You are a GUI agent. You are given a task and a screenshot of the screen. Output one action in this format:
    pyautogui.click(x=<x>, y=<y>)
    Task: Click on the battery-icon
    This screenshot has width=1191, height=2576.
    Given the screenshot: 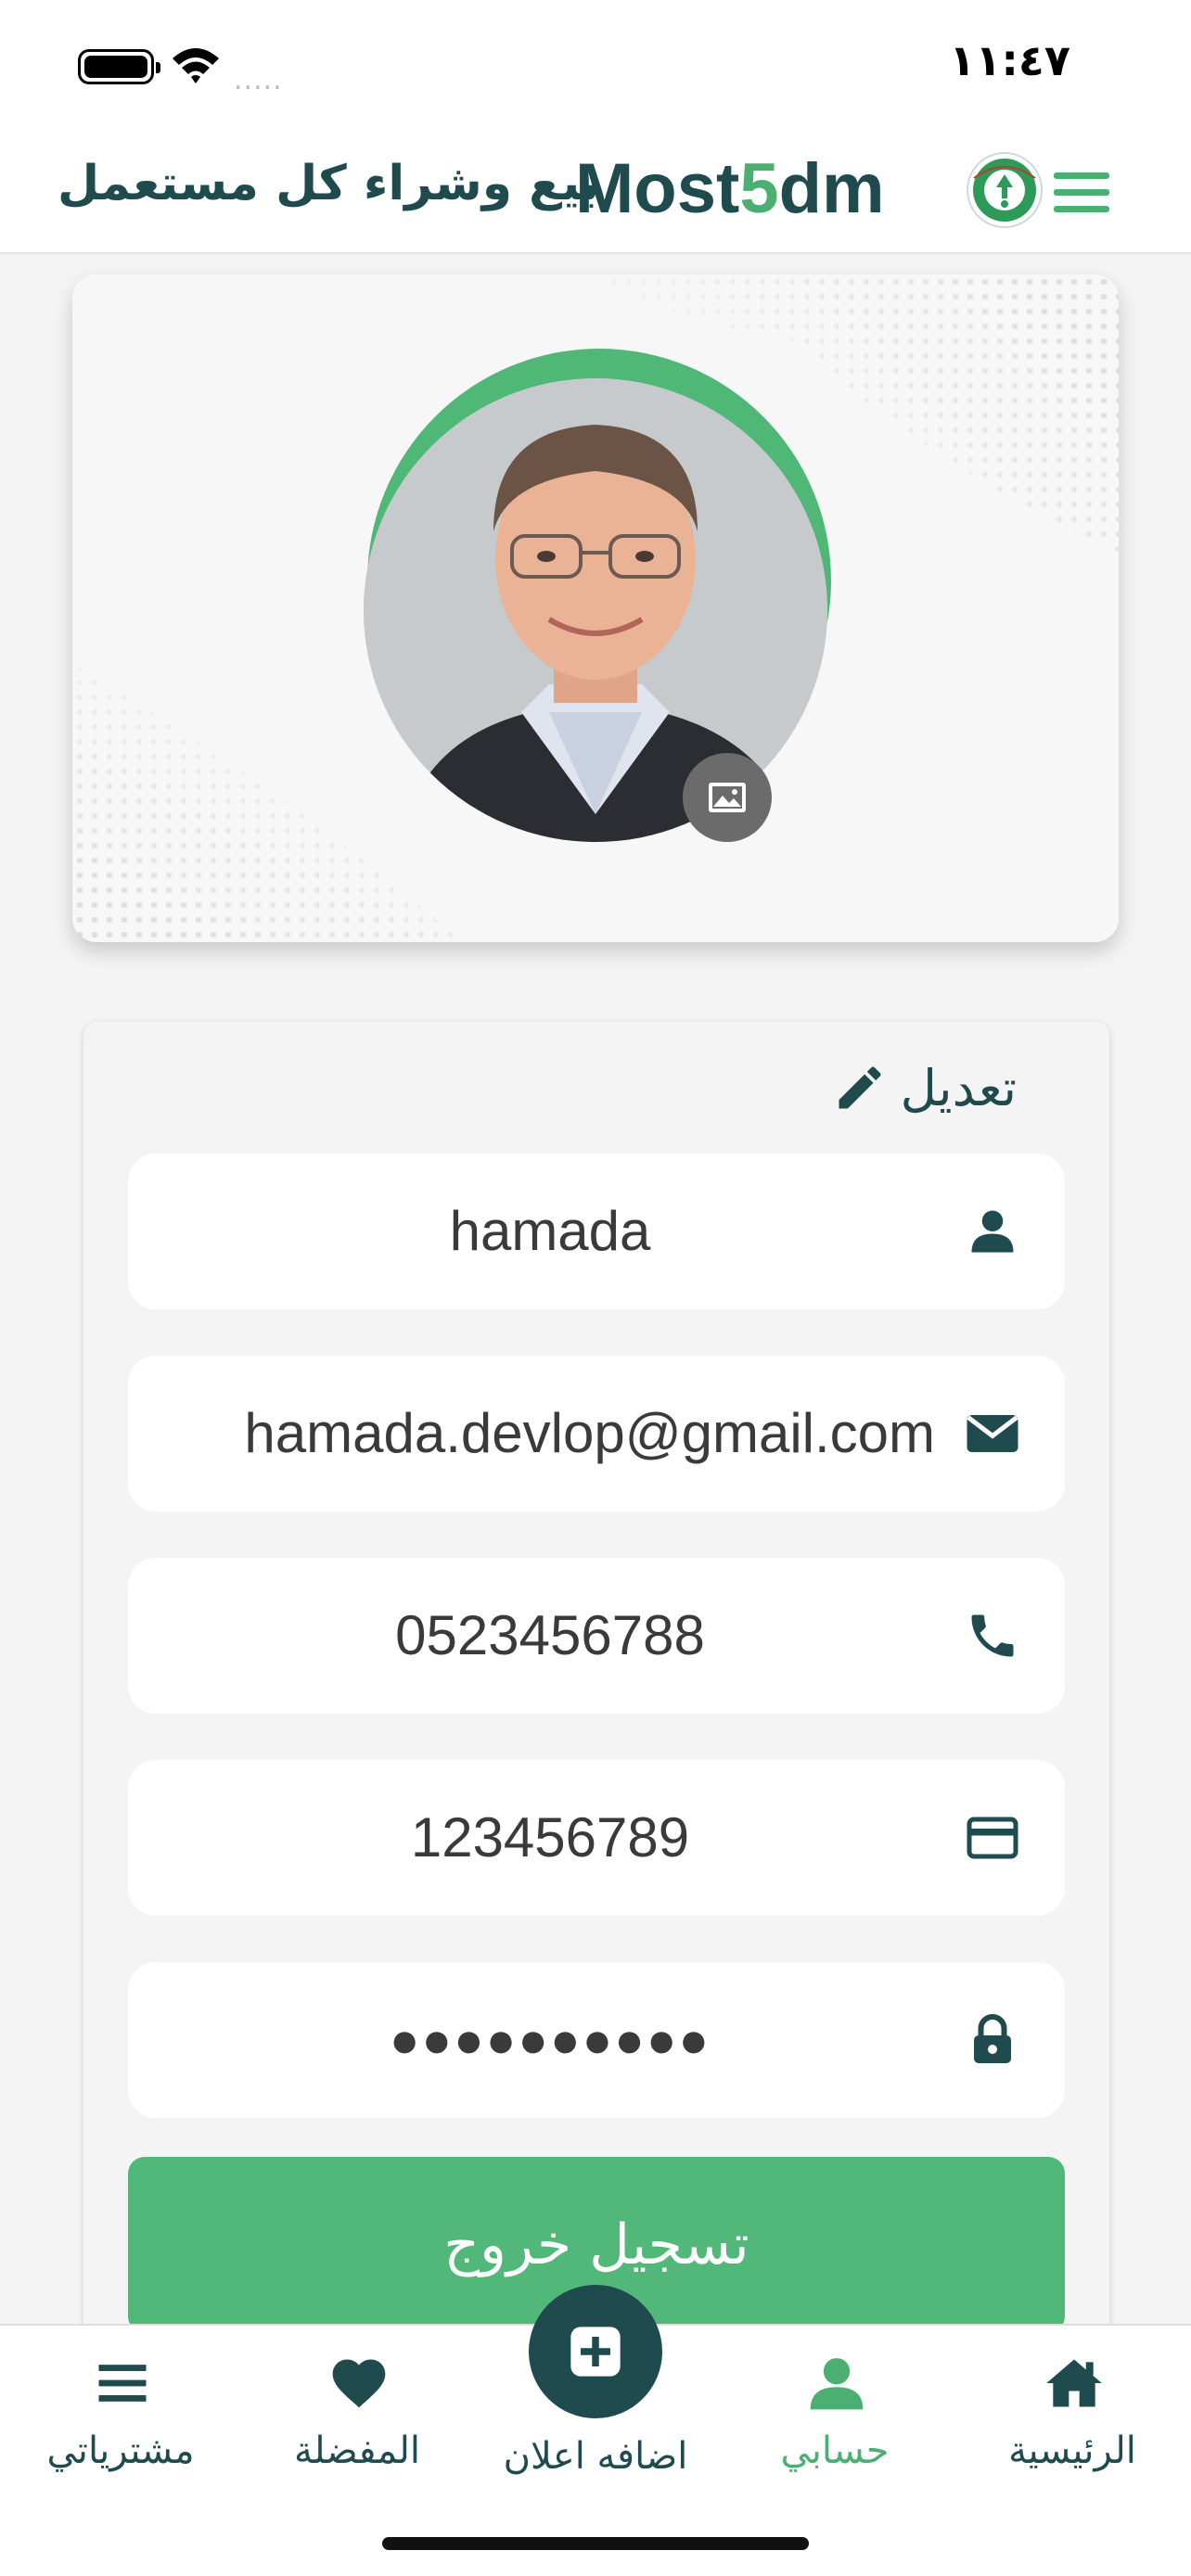 What is the action you would take?
    pyautogui.click(x=119, y=66)
    